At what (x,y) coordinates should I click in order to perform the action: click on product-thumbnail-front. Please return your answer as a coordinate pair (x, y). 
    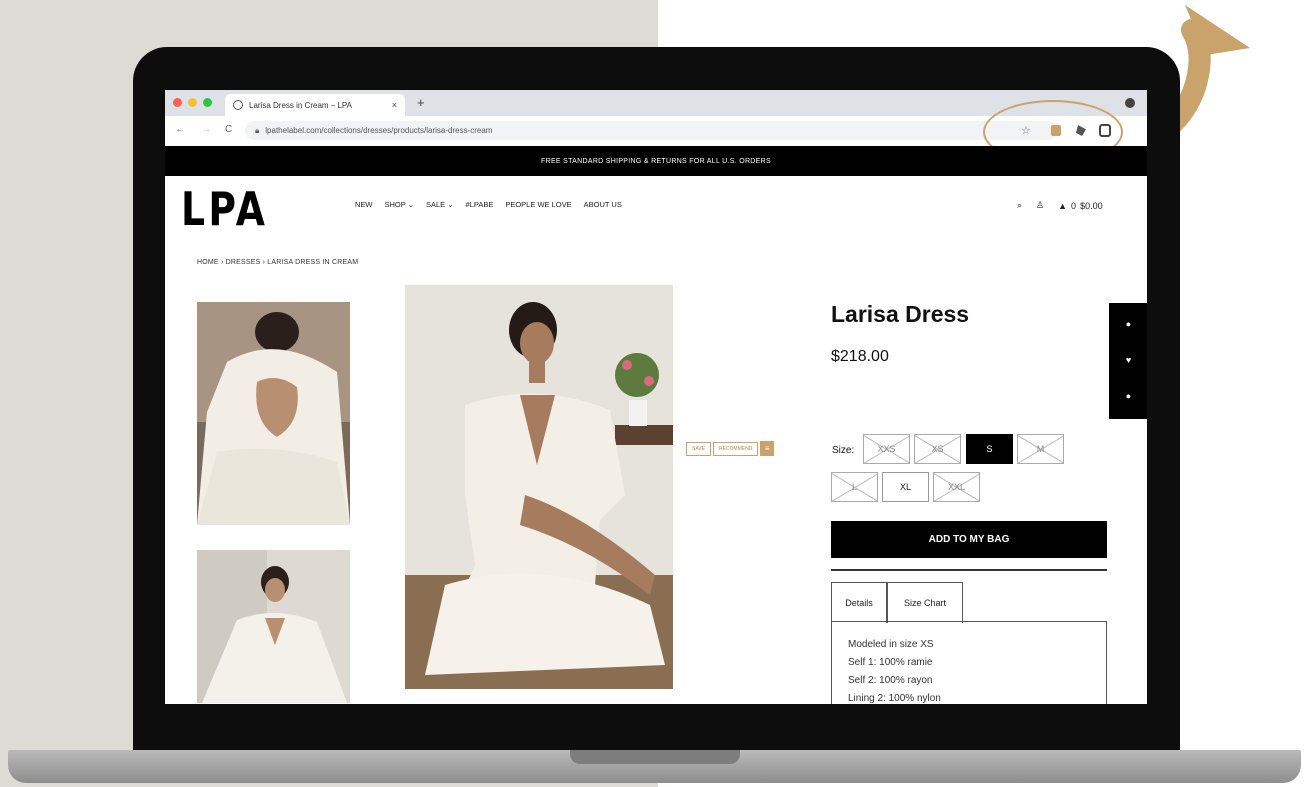
    Looking at the image, I should click on (273, 626).